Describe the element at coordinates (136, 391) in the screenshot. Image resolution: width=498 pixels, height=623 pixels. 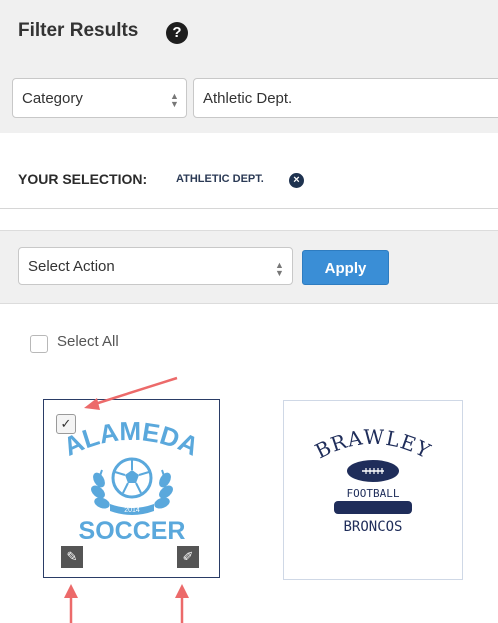
I see `arrow-to-checkbox` at that location.